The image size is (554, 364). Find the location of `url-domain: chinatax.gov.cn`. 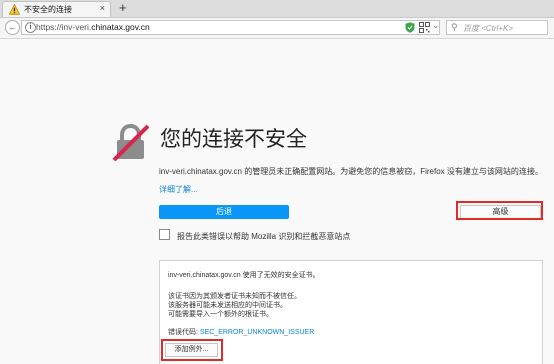

url-domain: chinatax.gov.cn is located at coordinates (120, 27).